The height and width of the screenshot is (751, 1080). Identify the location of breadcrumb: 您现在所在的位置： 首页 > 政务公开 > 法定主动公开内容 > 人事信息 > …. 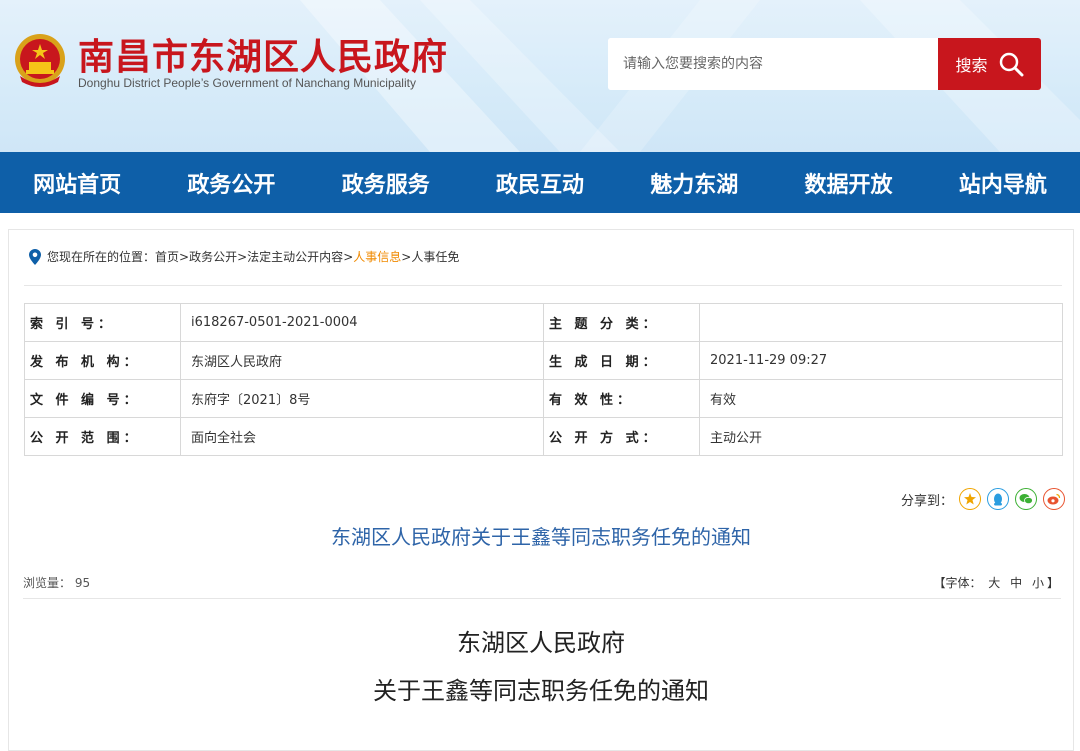
(244, 256).